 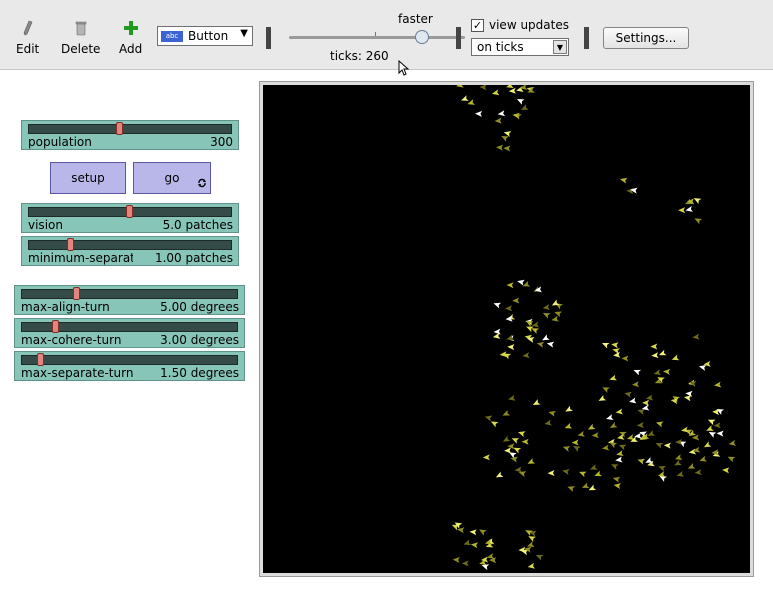 I want to click on slider-max-align-turn: max-align-turn 5.00 degrees, so click(x=129, y=300).